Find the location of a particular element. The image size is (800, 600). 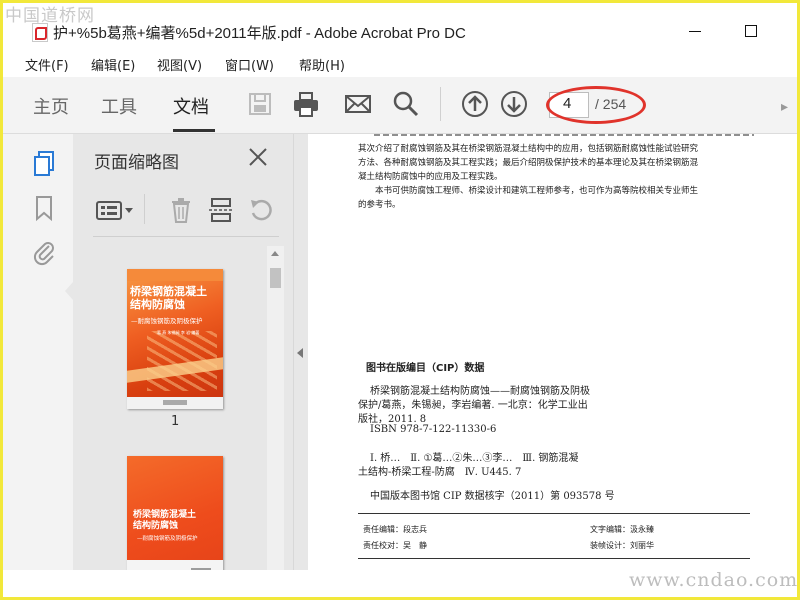

cip-line-2: 保护/葛燕，朱锡昶，李岩编著. 一北京：化学工业出 is located at coordinates (473, 405).